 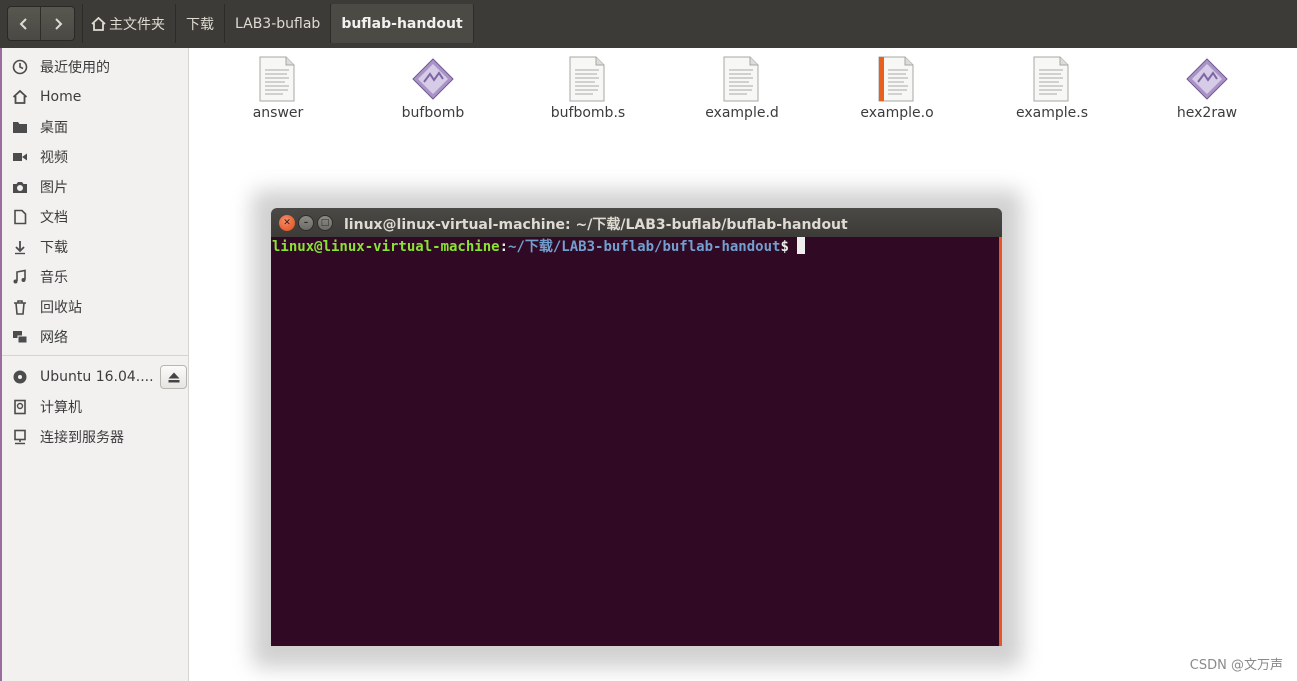 I want to click on sidebar-divider, so click(x=95, y=355).